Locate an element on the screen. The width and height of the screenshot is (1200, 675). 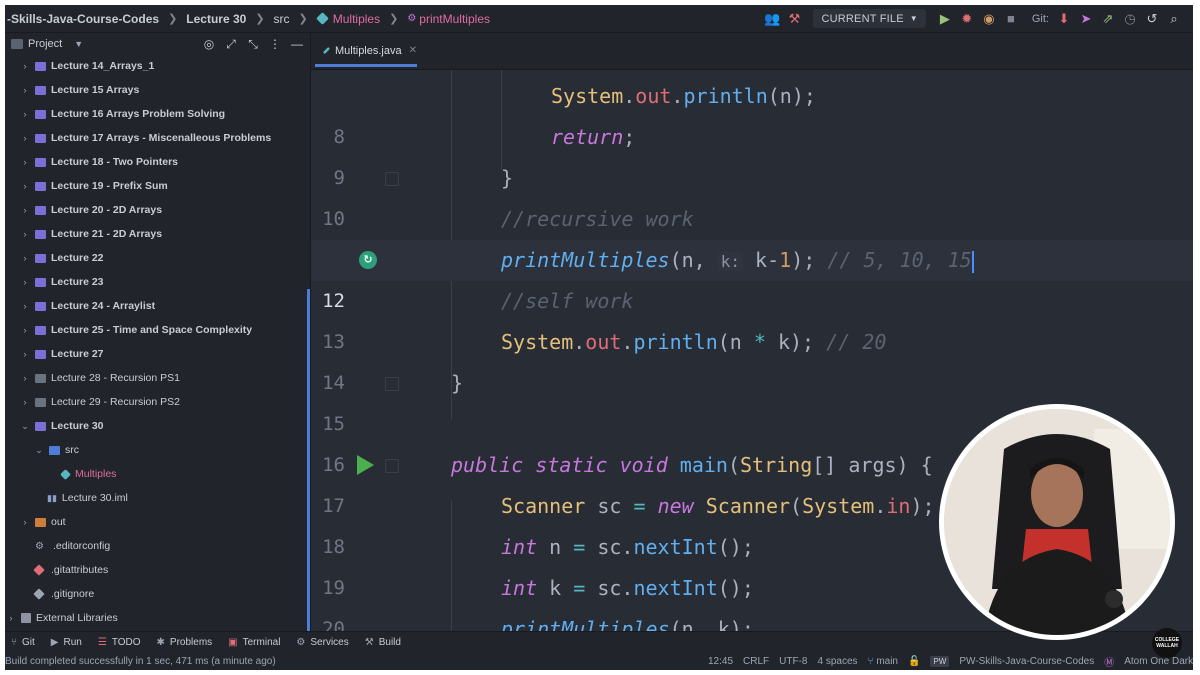
tree-item: .gitignore is located at coordinates (62, 594).